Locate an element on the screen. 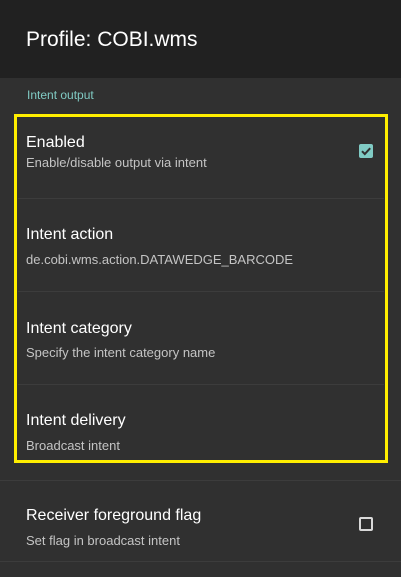 This screenshot has width=401, height=577. page-title: Profile: COBI.wms is located at coordinates (112, 39).